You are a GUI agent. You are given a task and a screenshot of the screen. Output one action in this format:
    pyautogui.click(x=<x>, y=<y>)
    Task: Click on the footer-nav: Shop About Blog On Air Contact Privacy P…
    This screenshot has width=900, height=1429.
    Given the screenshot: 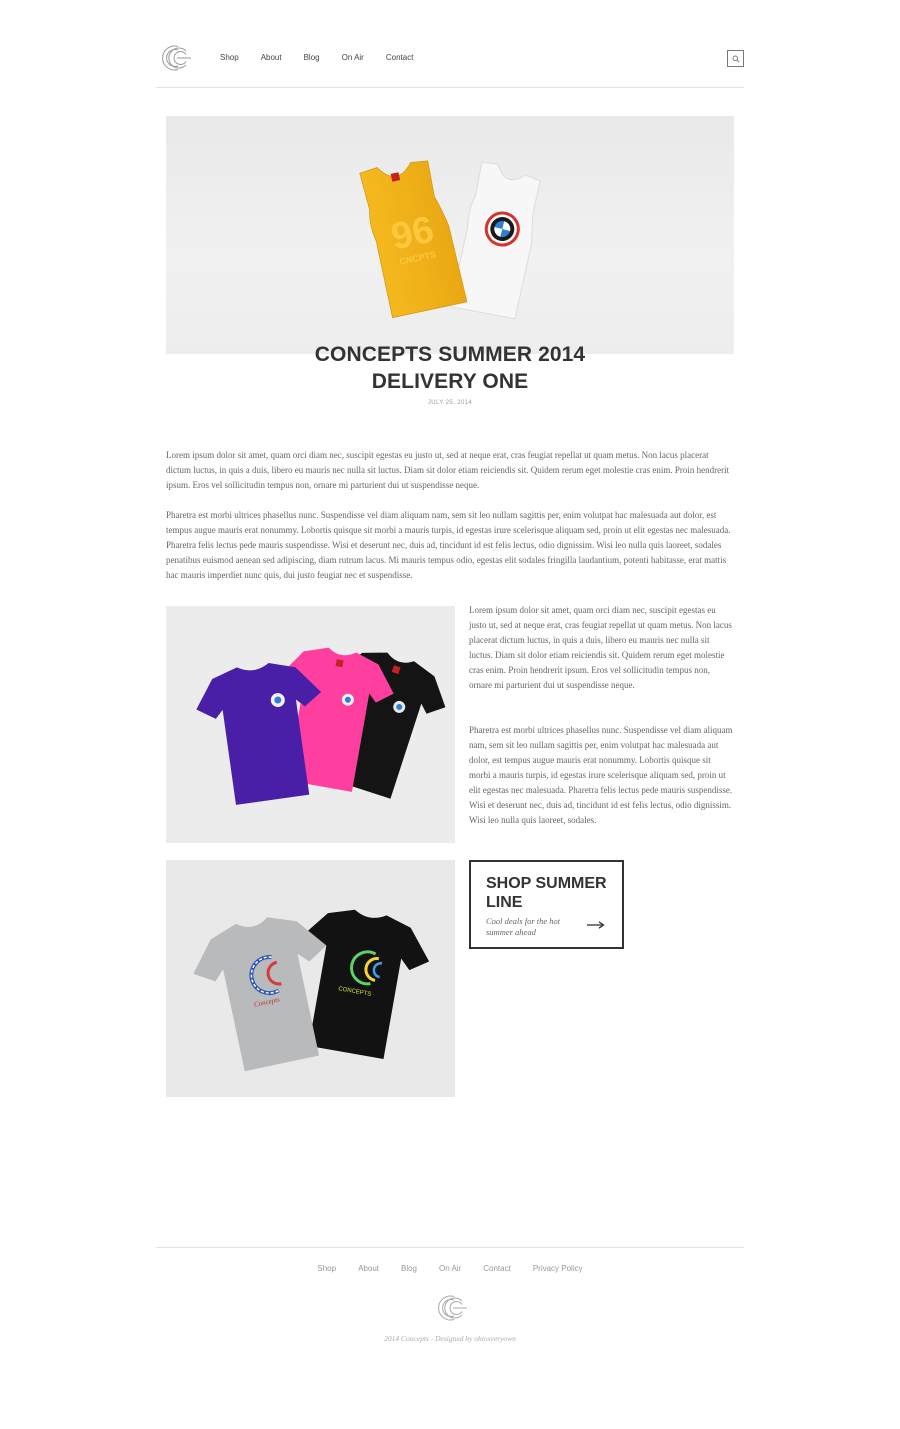 What is the action you would take?
    pyautogui.click(x=450, y=1268)
    